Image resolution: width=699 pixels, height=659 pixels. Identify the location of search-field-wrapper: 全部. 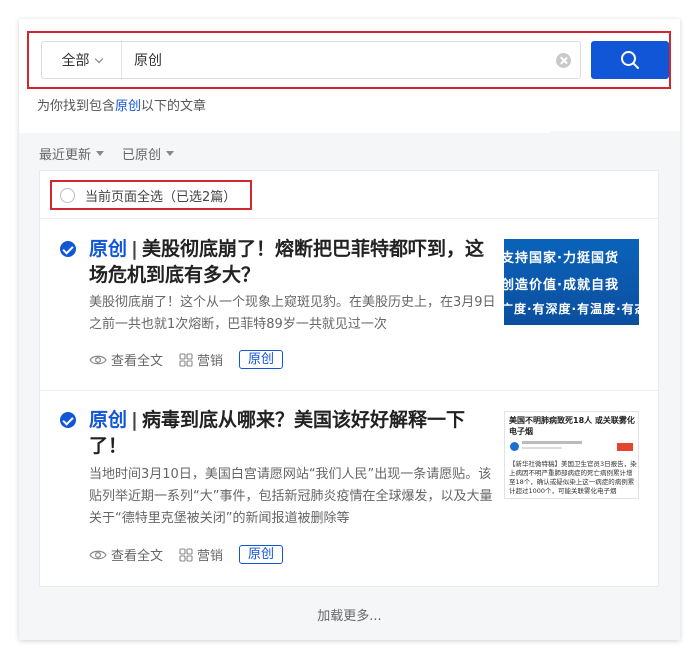
(311, 60).